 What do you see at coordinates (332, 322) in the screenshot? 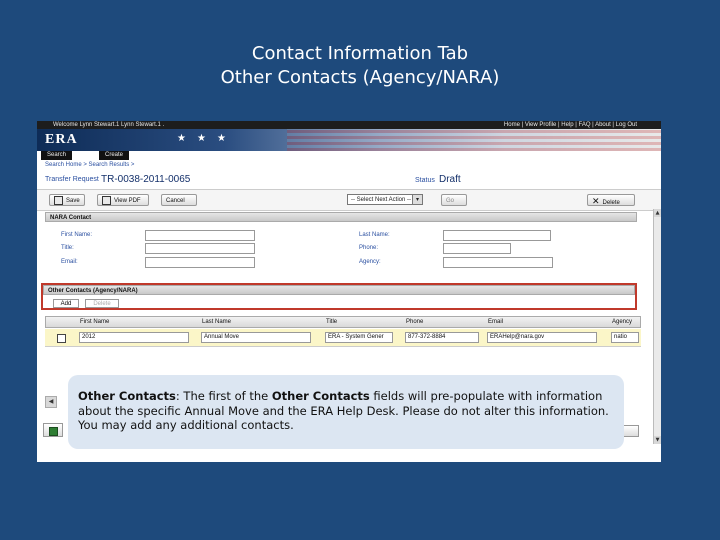
I see `column-header: Title` at bounding box center [332, 322].